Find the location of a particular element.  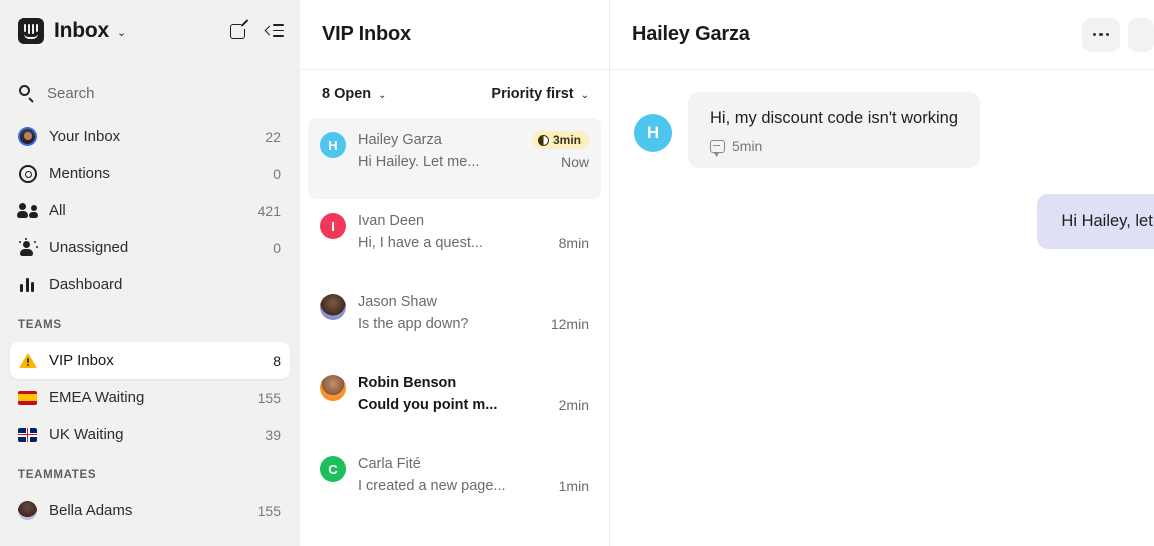

conversation-preview: Is the app down? is located at coordinates (413, 324).